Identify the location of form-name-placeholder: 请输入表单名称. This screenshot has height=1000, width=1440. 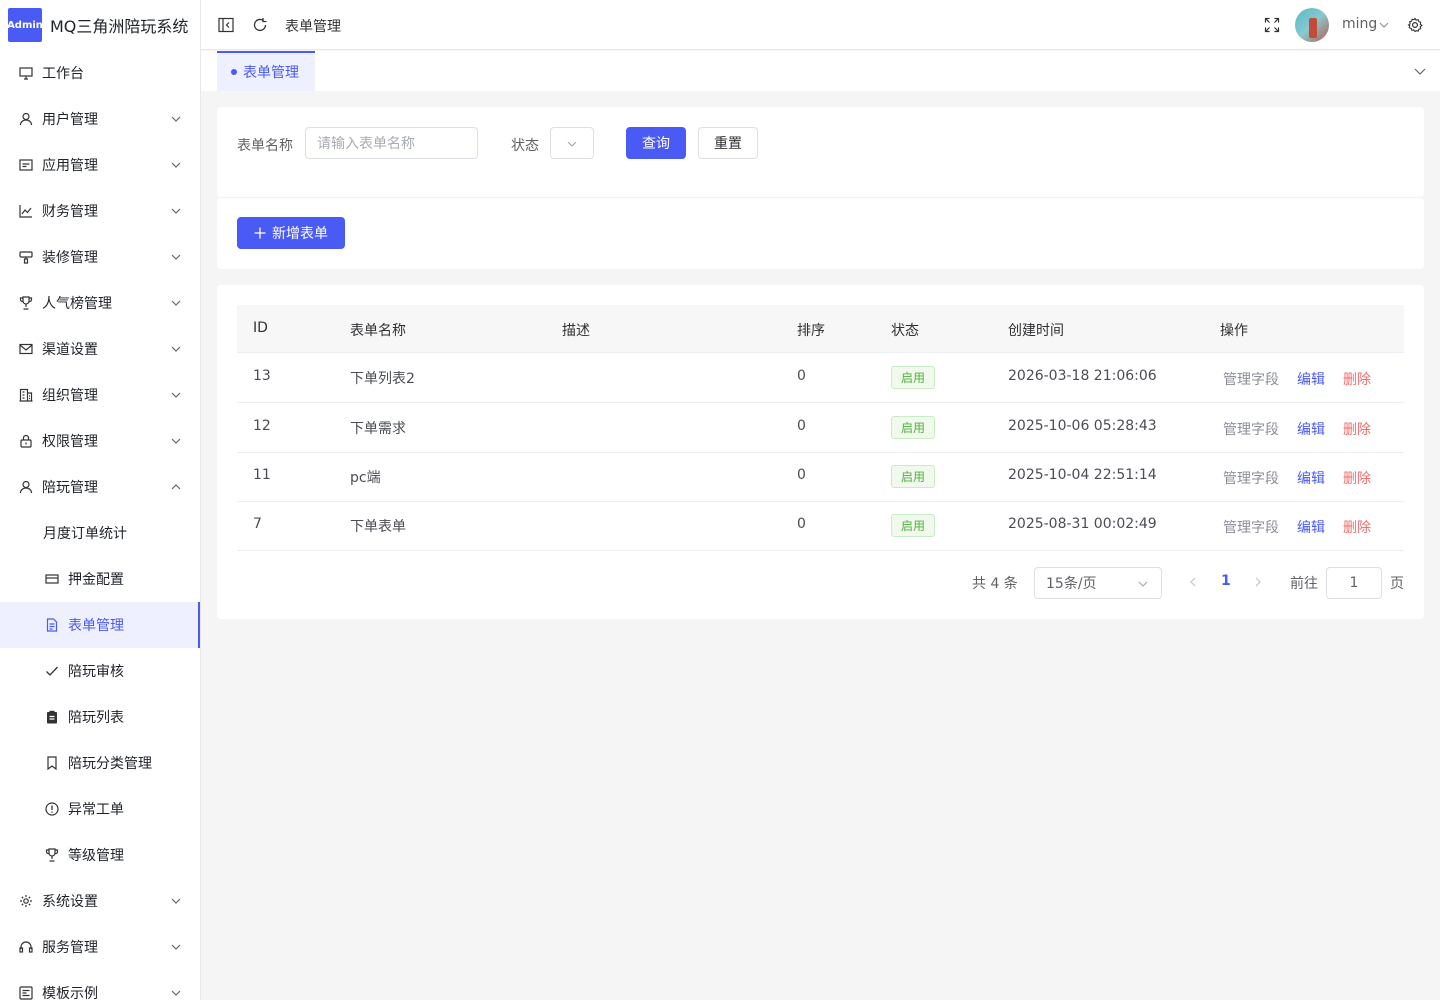
(366, 144).